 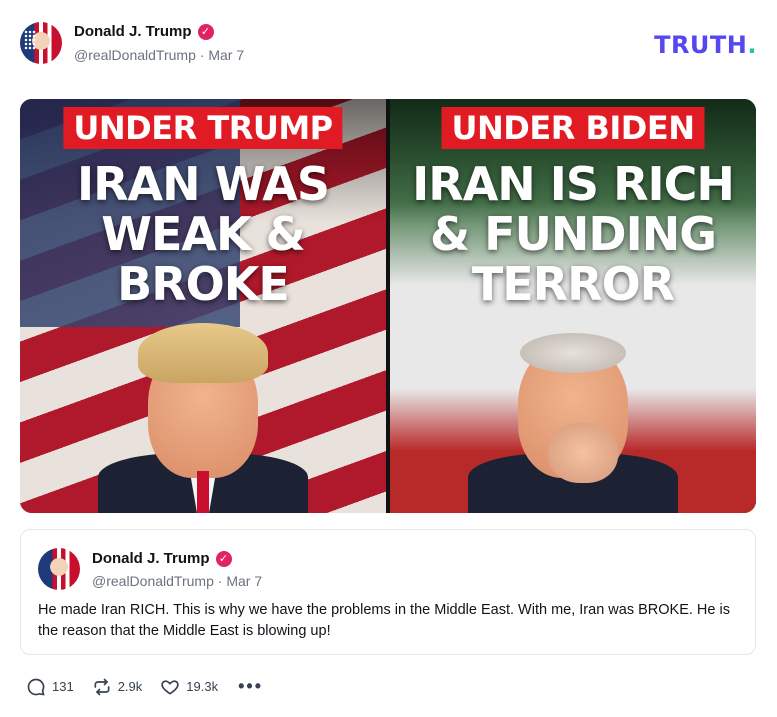 I want to click on quoted-post-date: Mar 7, so click(x=244, y=581).